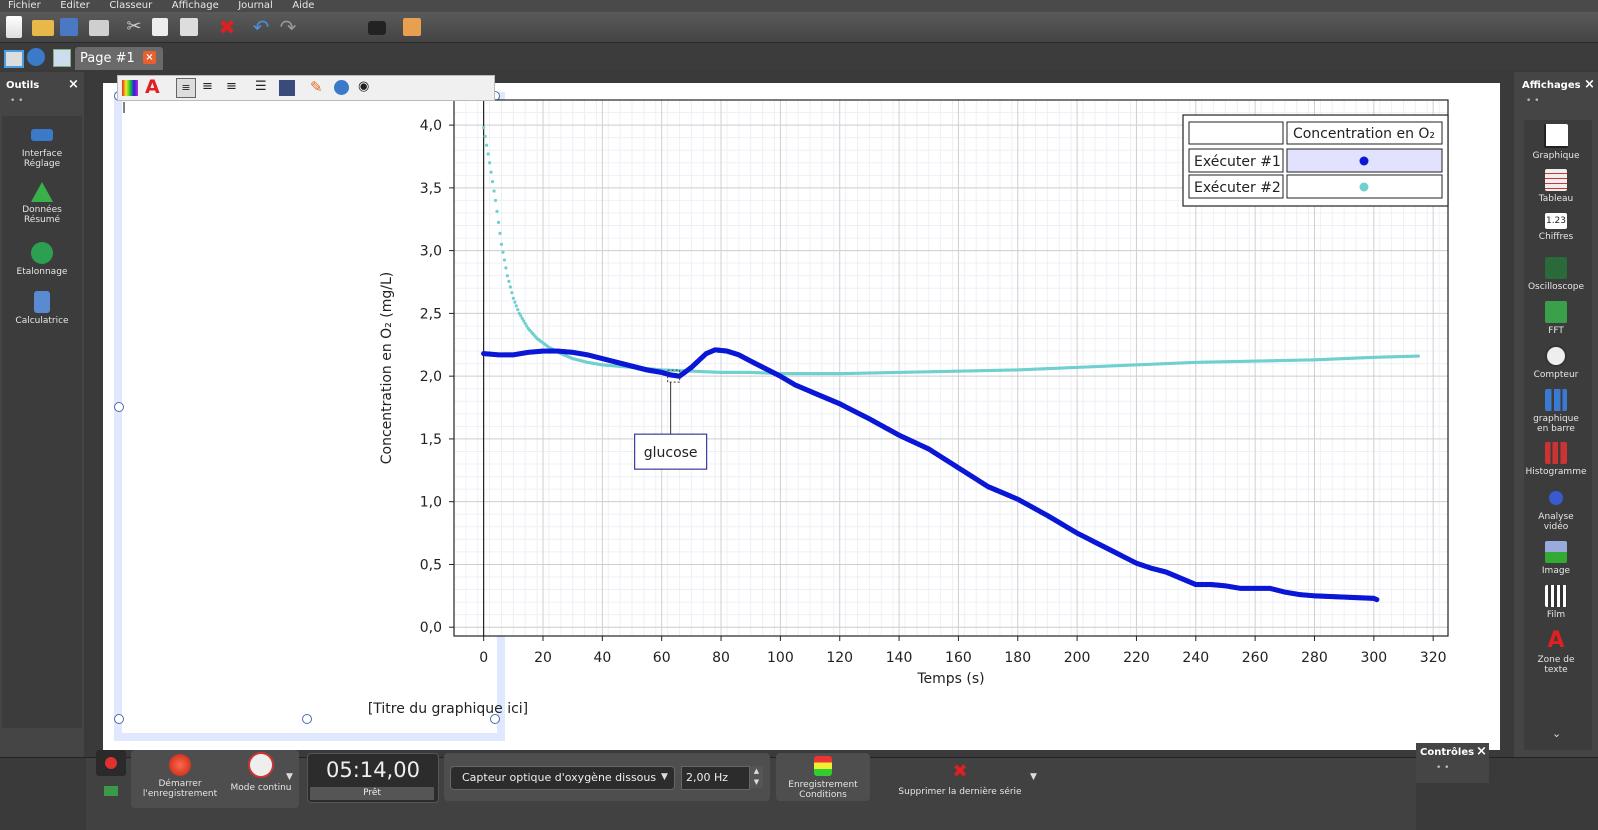 This screenshot has height=830, width=1598. Describe the element at coordinates (562, 778) in the screenshot. I see `sensor-select: Capteur optique d'oxygène dissous ▼` at that location.